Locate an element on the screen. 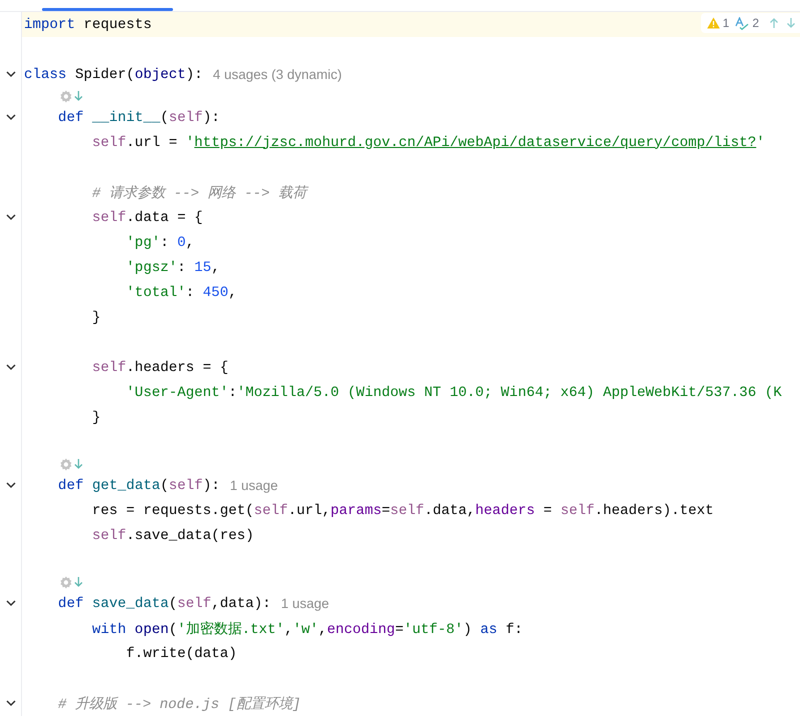 This screenshot has width=800, height=719. code-line: # 请求参数 --> 网络 --> 载荷 is located at coordinates (198, 193).